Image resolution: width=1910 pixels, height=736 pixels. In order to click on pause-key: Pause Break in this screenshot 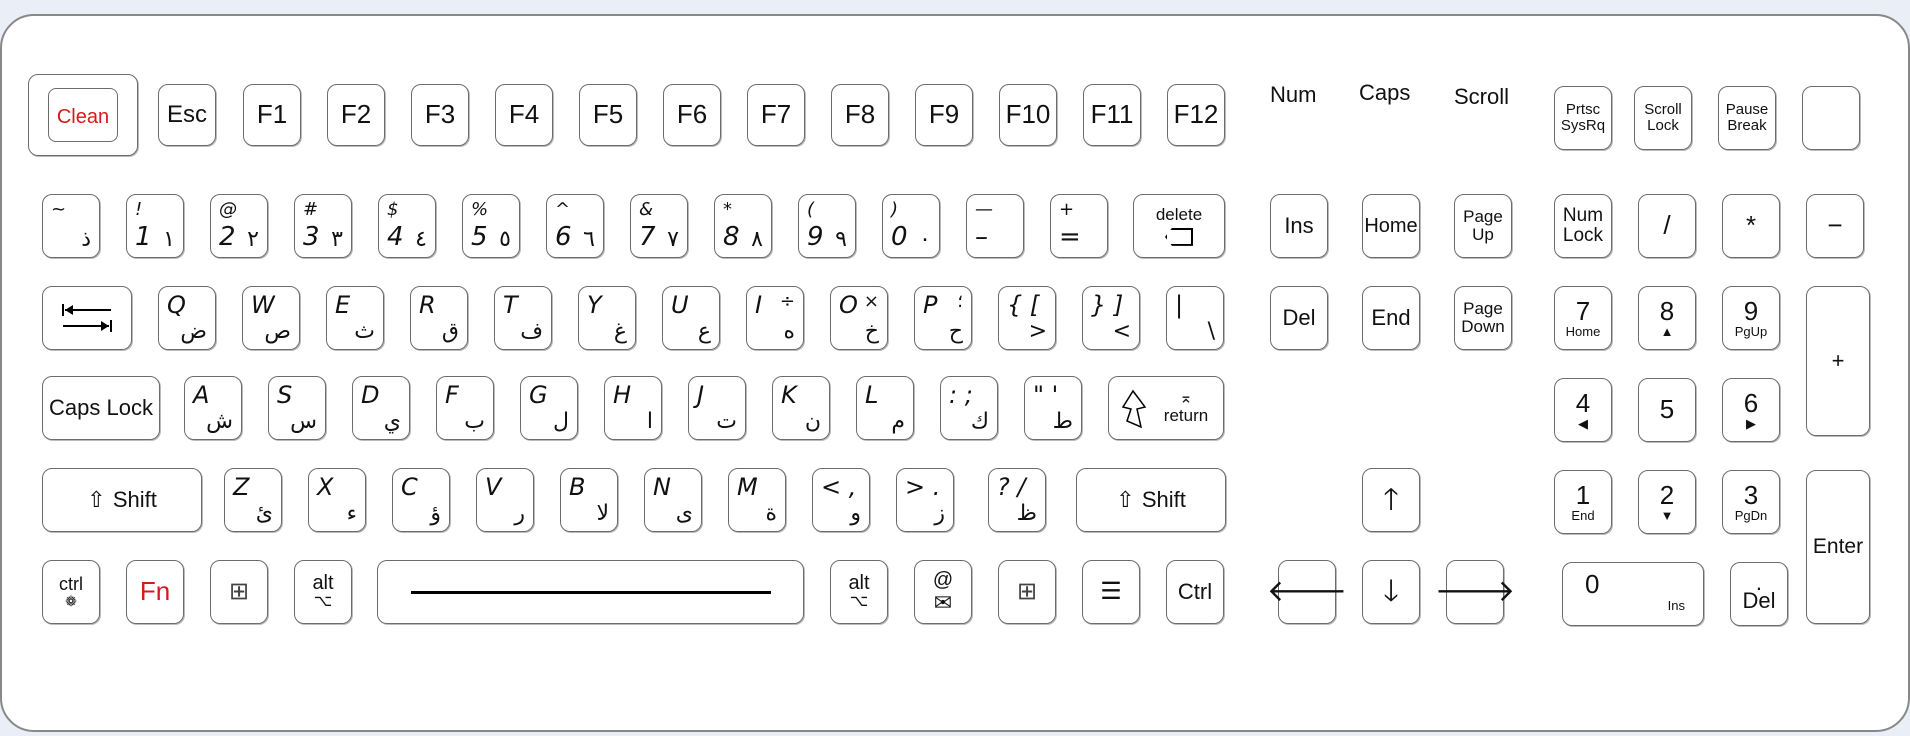, I will do `click(1747, 118)`.